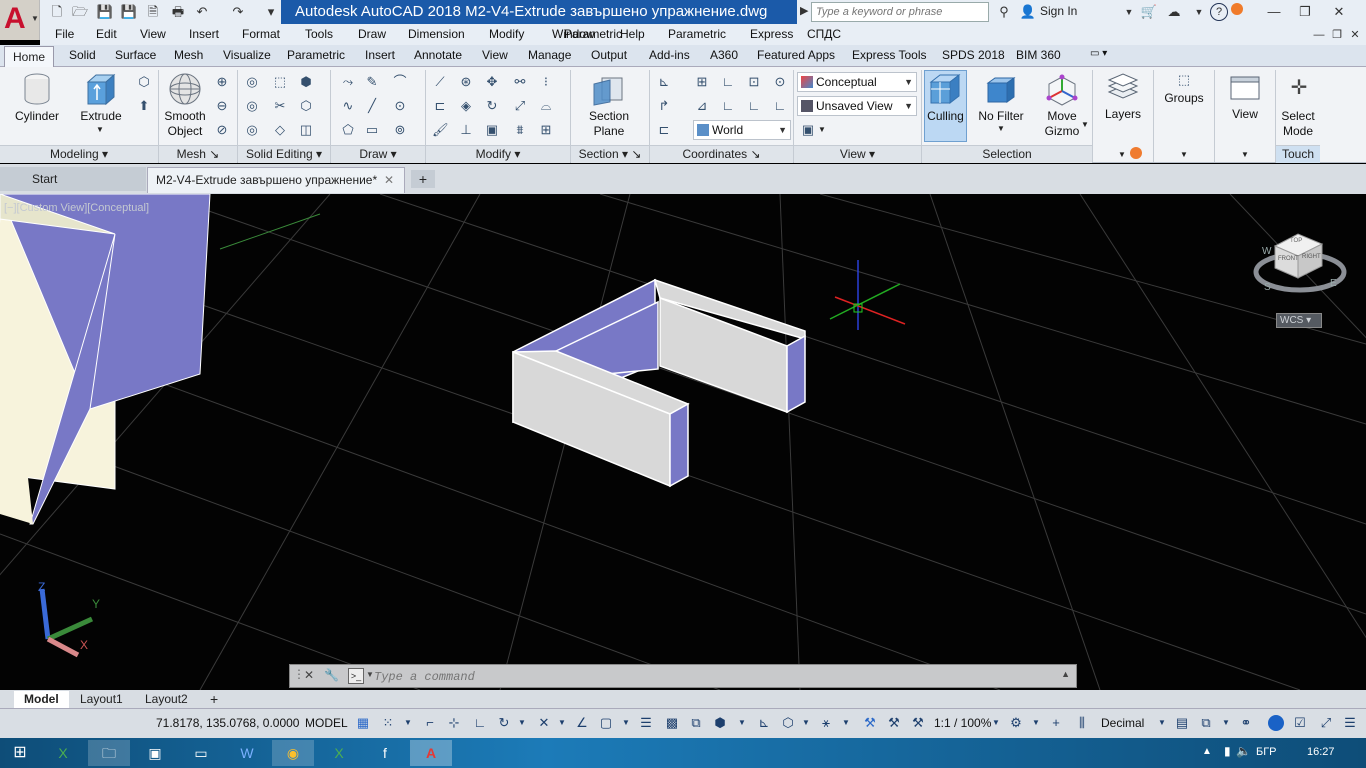 This screenshot has width=1366, height=768. I want to click on flash-taskbar-icon: f, so click(385, 753).